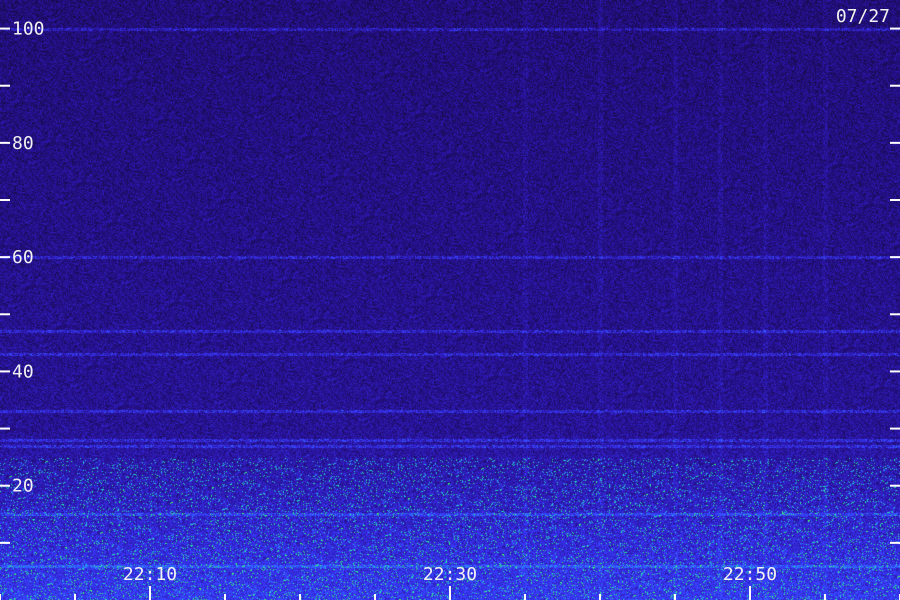 The height and width of the screenshot is (600, 900). What do you see at coordinates (750, 574) in the screenshot?
I see `x-tick-label: 22:50` at bounding box center [750, 574].